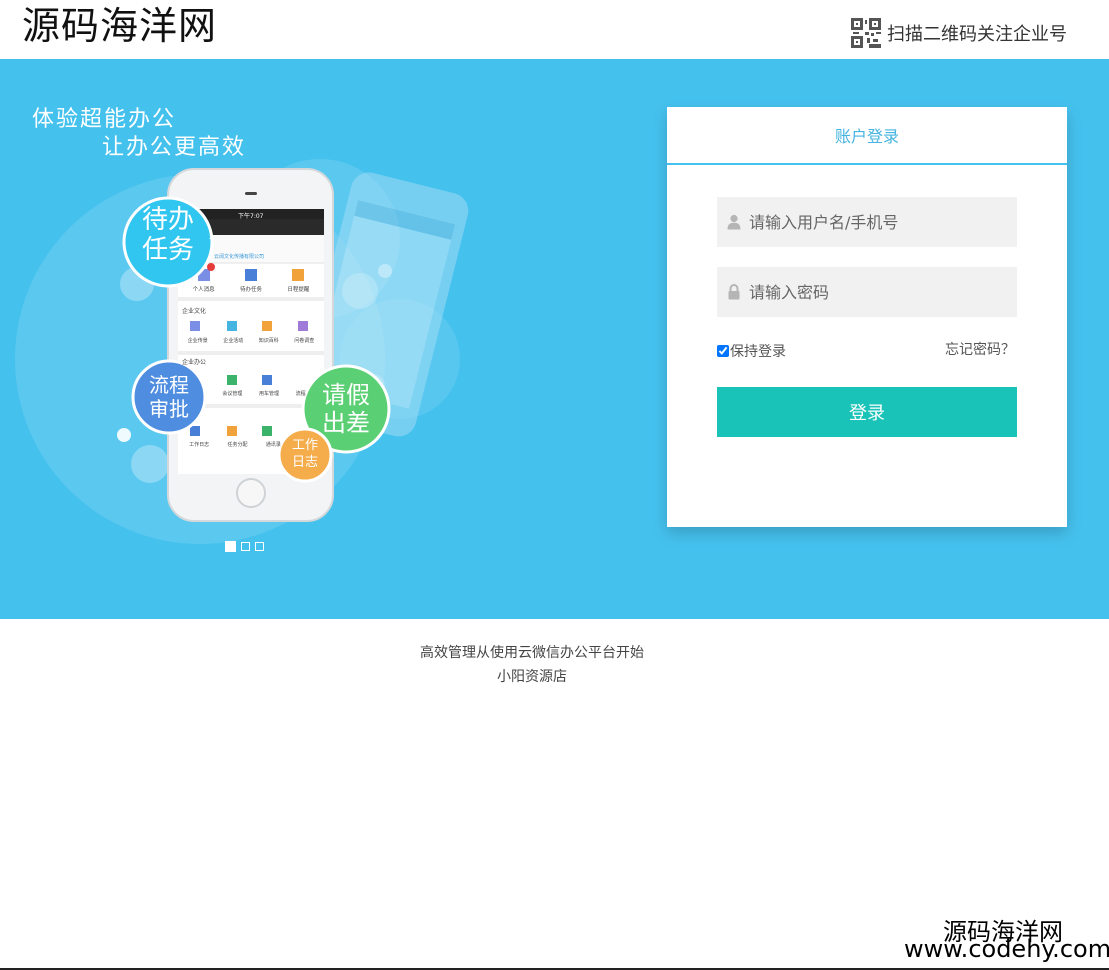 This screenshot has height=970, width=1109. I want to click on login-button: 登录, so click(867, 412).